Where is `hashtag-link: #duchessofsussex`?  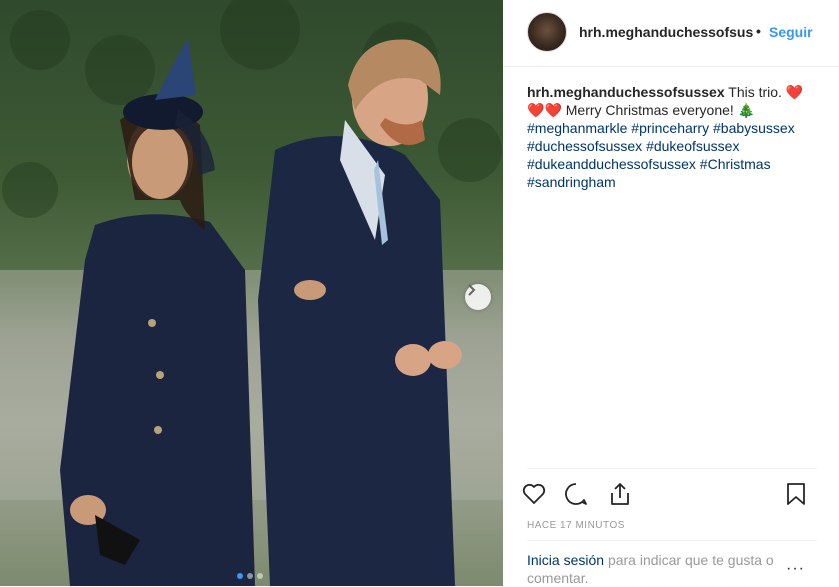
hashtag-link: #duchessofsussex is located at coordinates (584, 146).